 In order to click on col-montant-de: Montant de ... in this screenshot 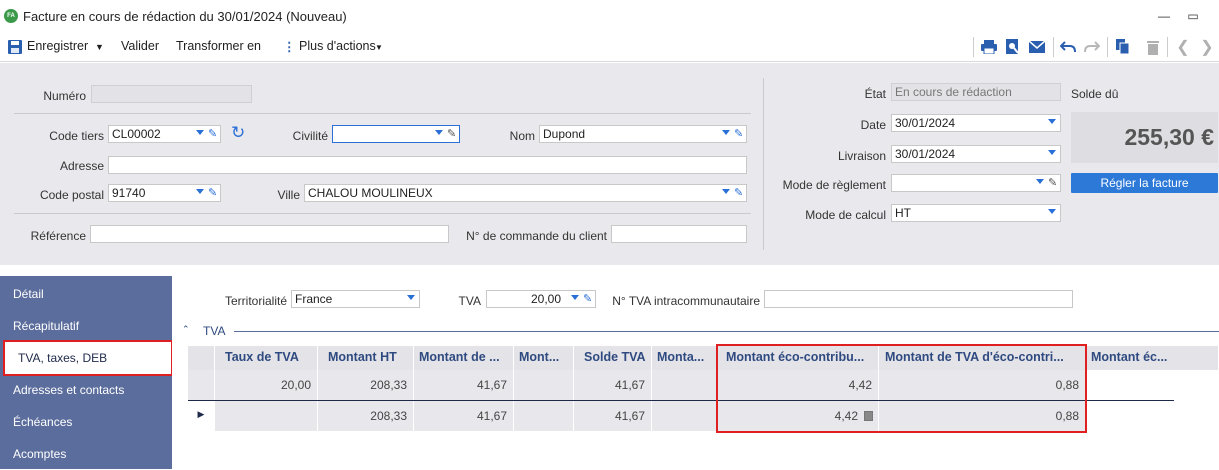, I will do `click(464, 358)`.